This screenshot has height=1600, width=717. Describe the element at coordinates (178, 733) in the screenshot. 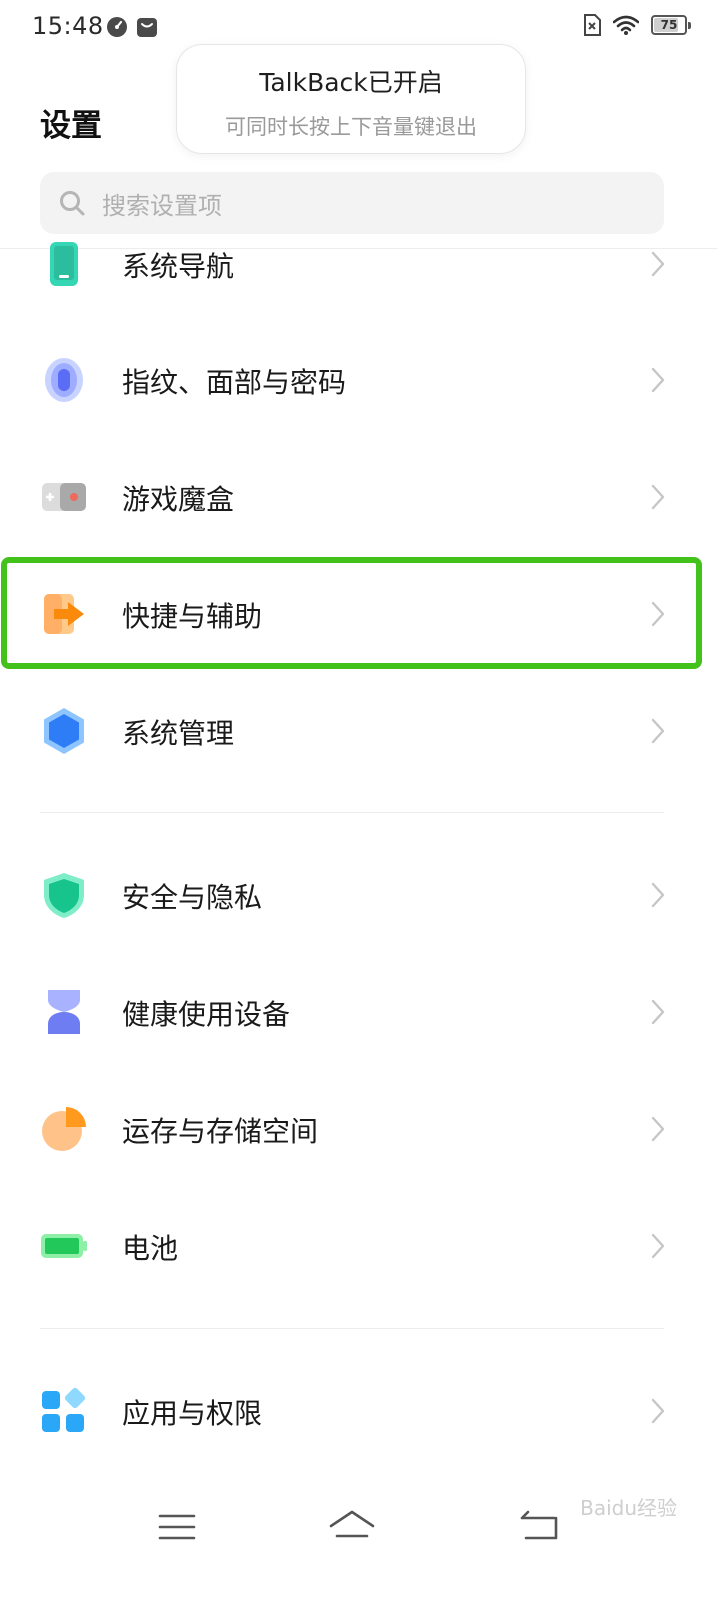

I see `item-label: 系统管理` at that location.